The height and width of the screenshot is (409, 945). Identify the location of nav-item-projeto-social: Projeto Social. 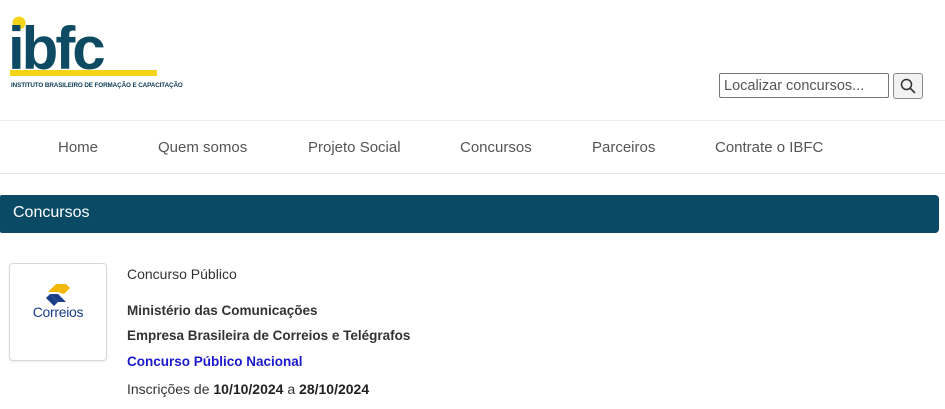
(354, 147).